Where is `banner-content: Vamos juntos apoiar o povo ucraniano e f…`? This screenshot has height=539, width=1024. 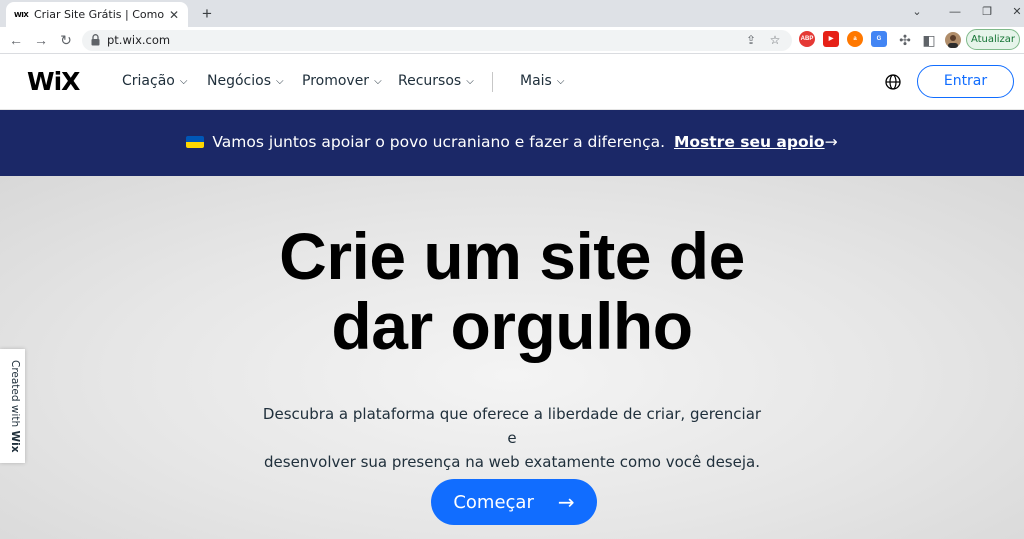
banner-content: Vamos juntos apoiar o povo ucraniano e f… is located at coordinates (512, 142).